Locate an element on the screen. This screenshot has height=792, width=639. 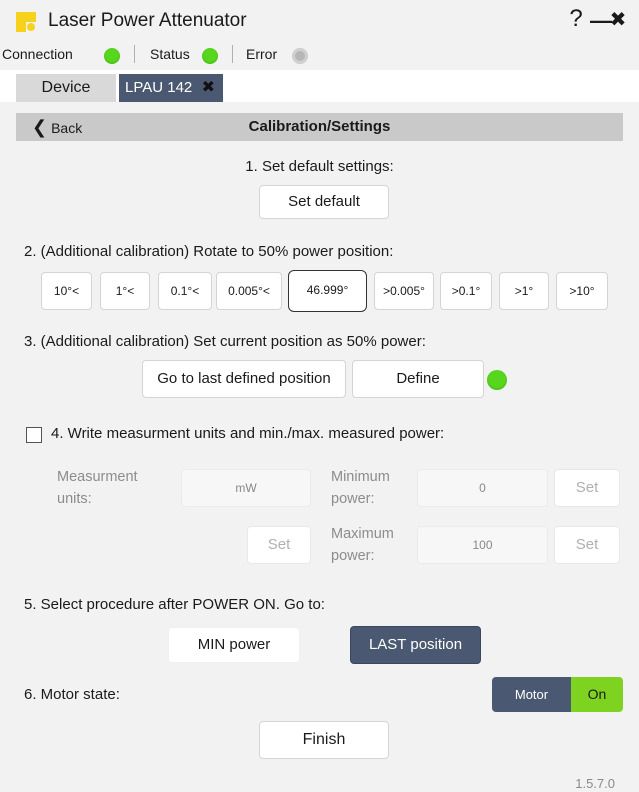
rotate-plus-0.005-button: >0.005° is located at coordinates (404, 291).